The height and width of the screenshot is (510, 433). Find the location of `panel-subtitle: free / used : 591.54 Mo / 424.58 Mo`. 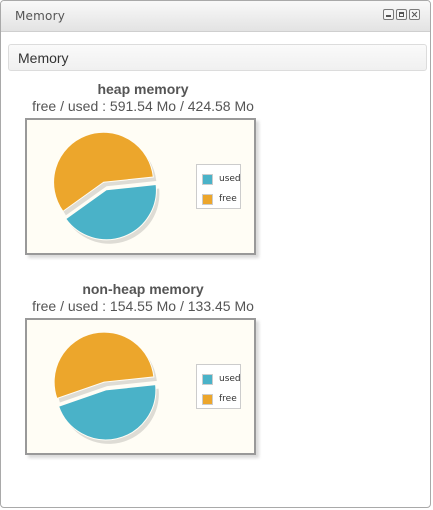

panel-subtitle: free / used : 591.54 Mo / 424.58 Mo is located at coordinates (143, 106).